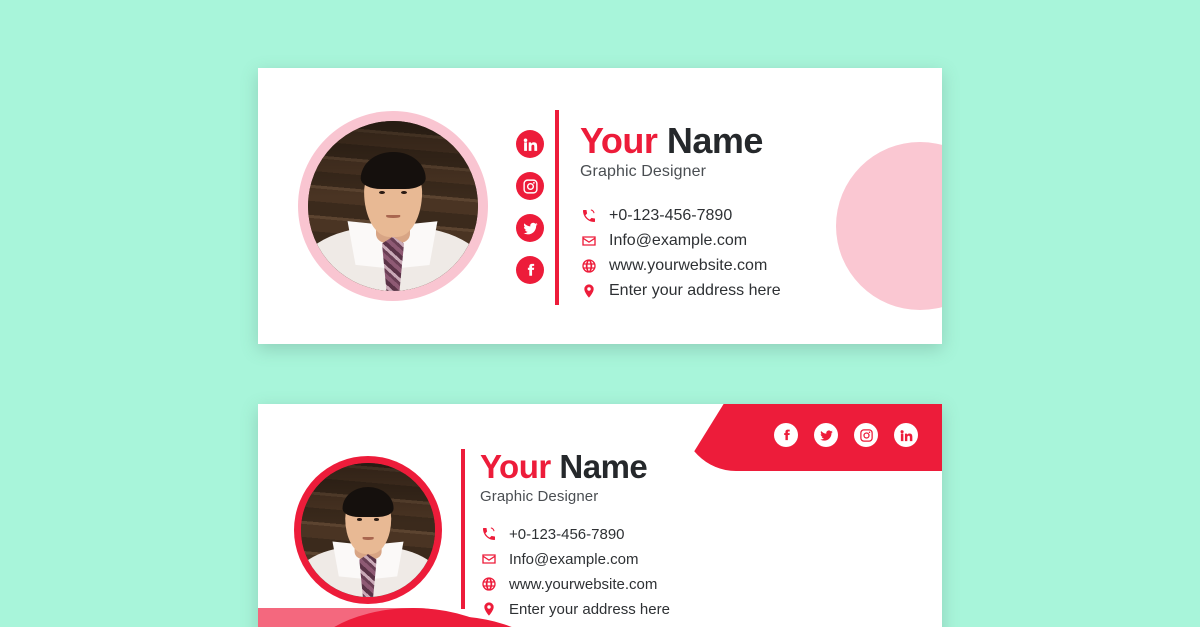 This screenshot has height=627, width=1200. What do you see at coordinates (359, 519) in the screenshot?
I see `portrait-eye-left` at bounding box center [359, 519].